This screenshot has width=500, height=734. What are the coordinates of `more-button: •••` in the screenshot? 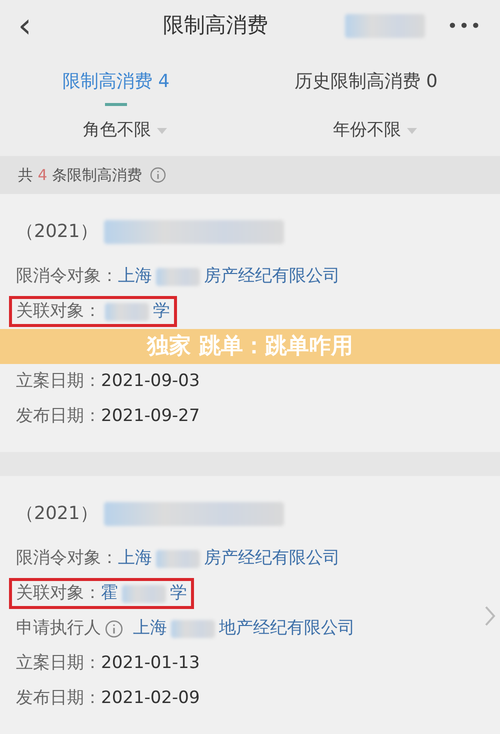 It's located at (464, 26).